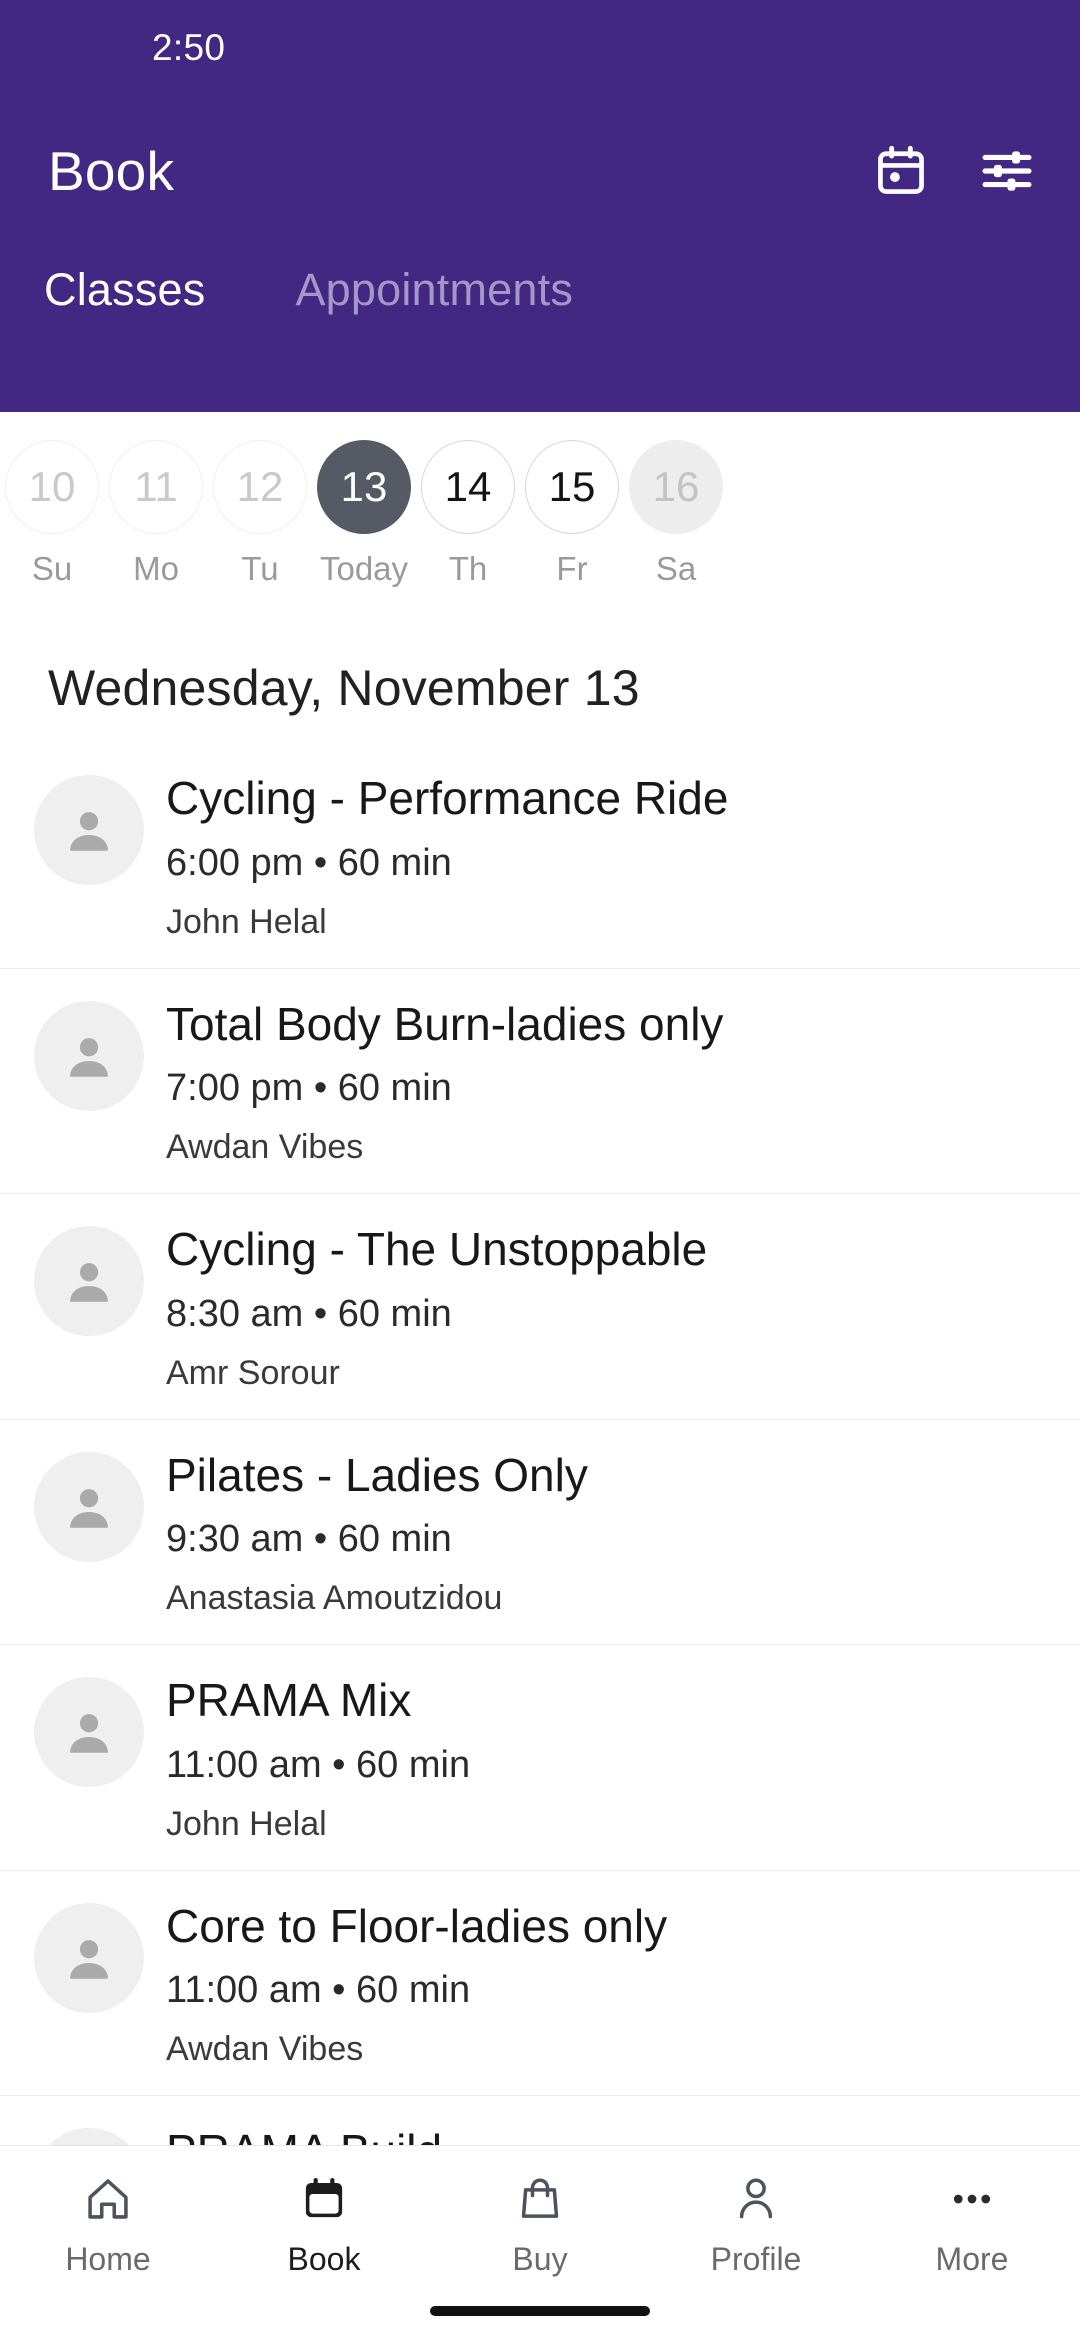  I want to click on class-info: PRAMA Build, so click(623, 2135).